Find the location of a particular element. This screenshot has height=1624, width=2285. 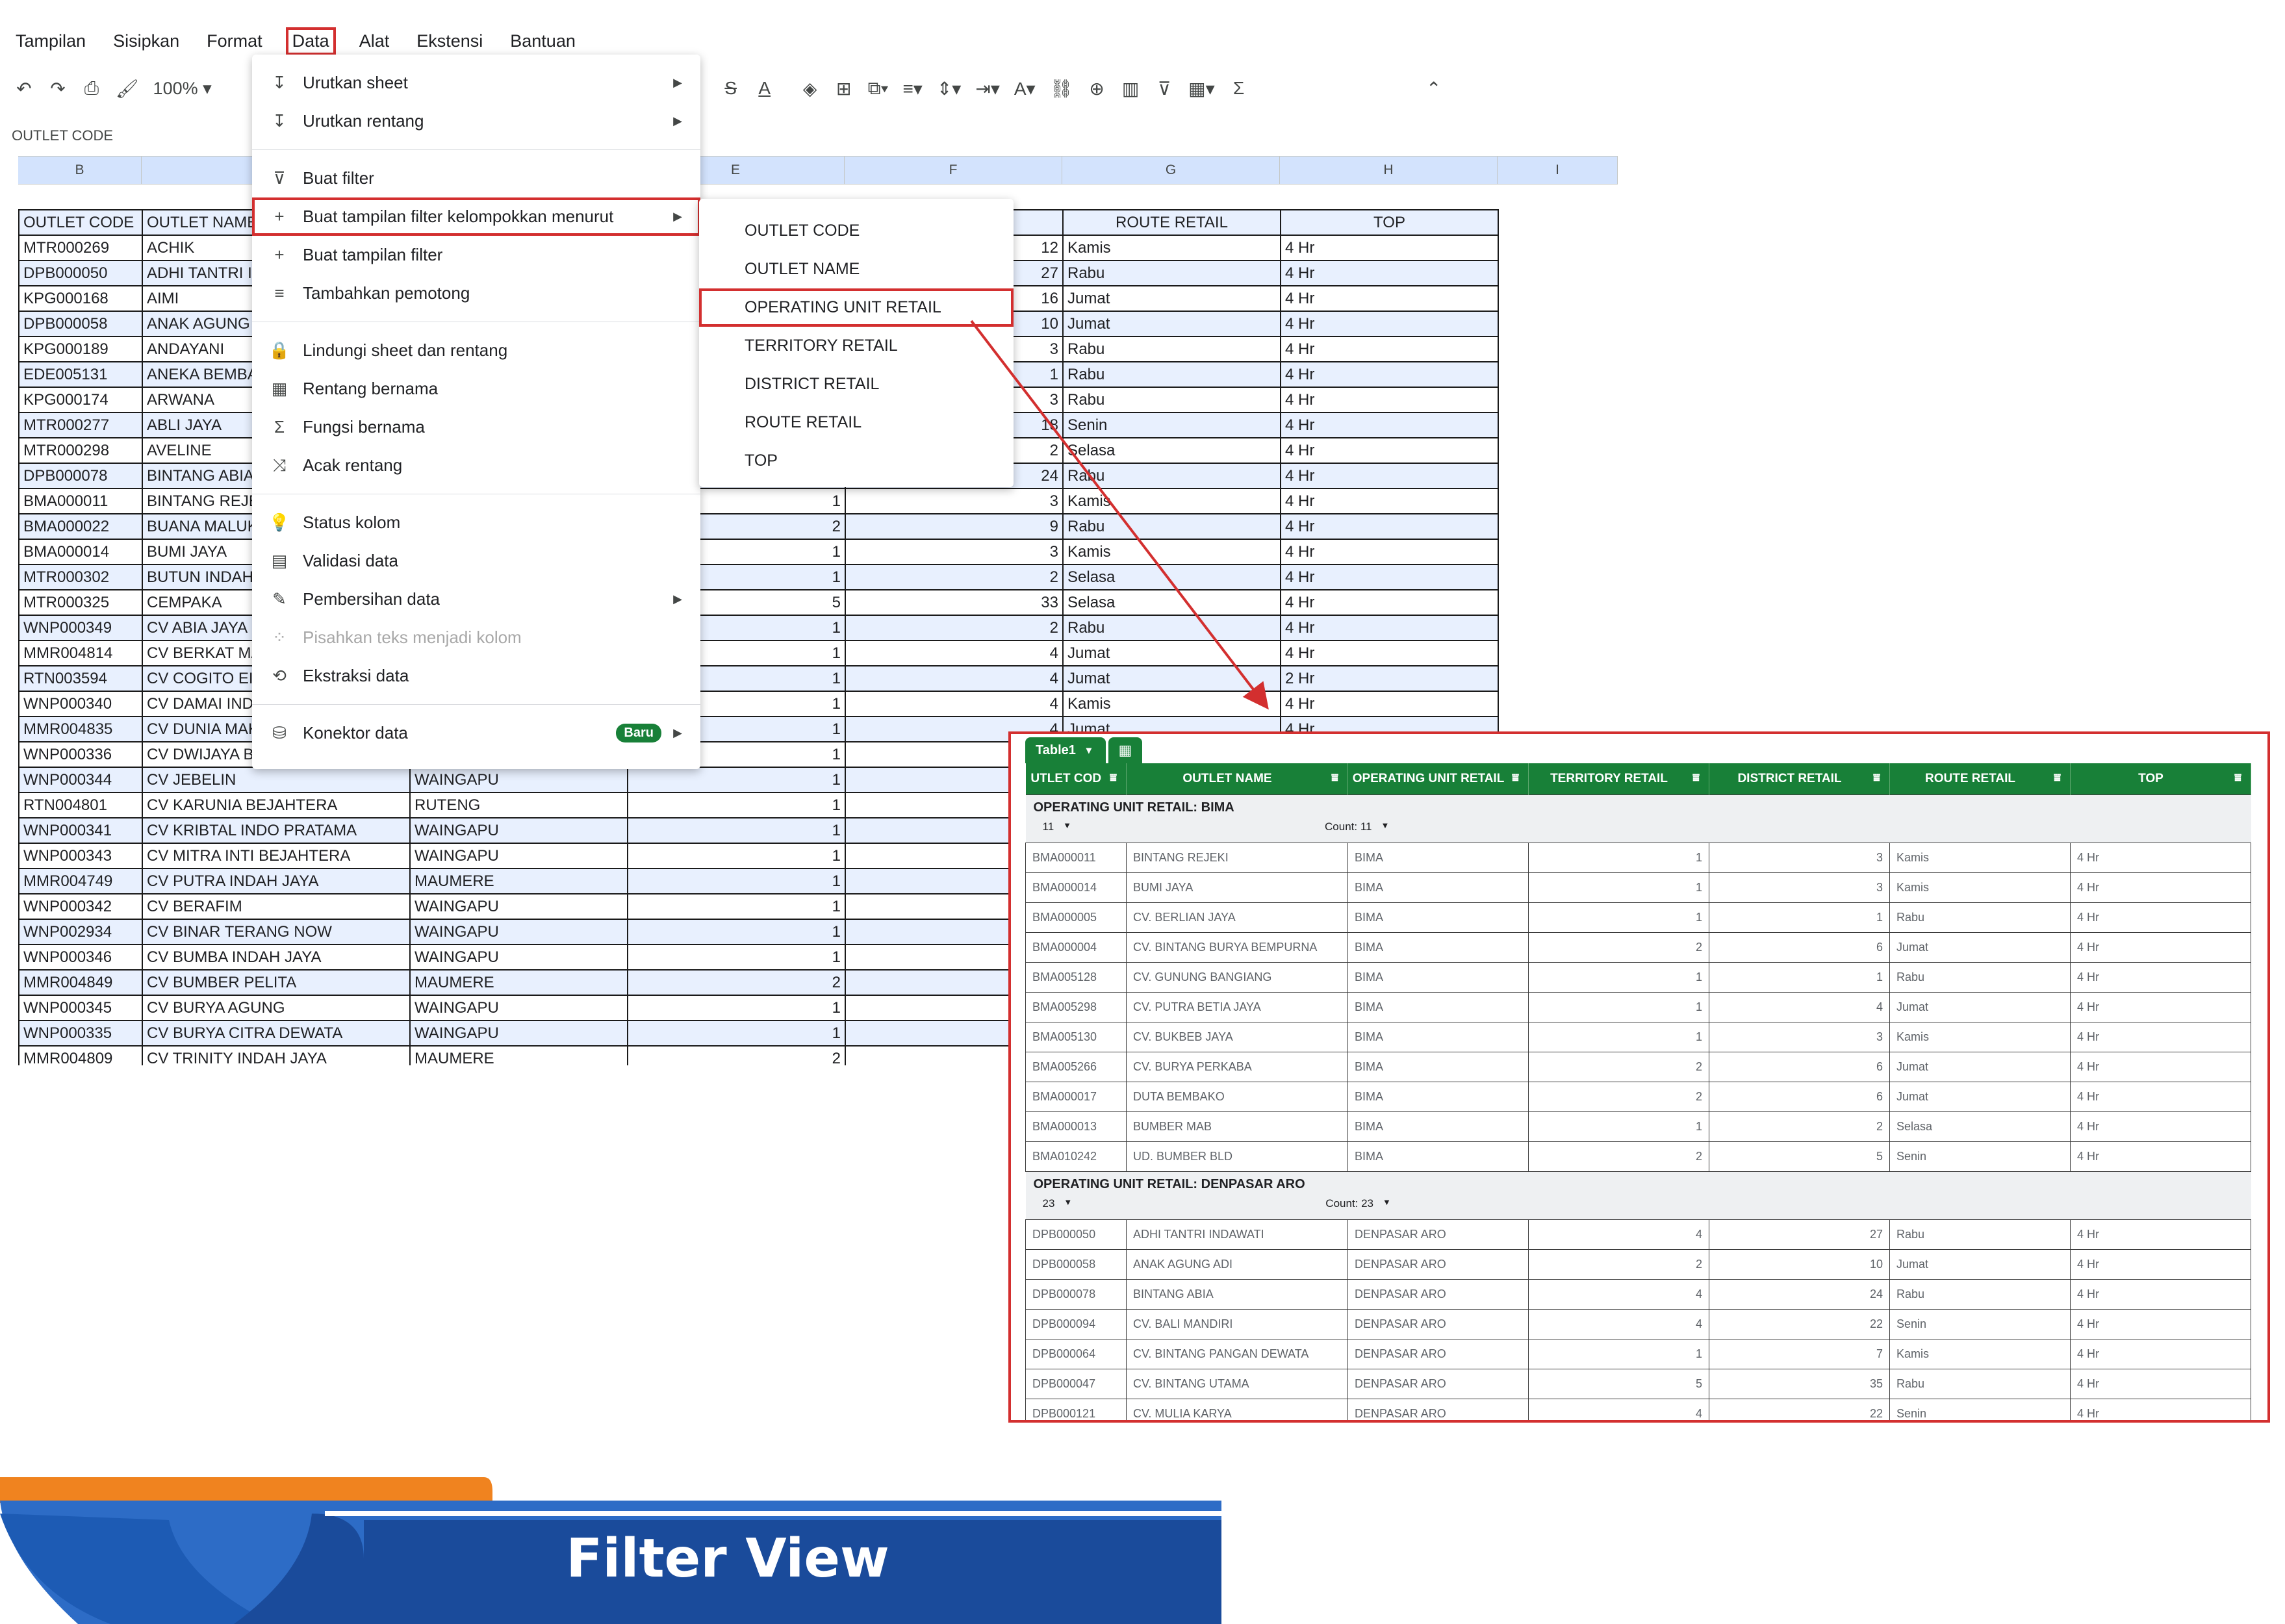

zoom-select: 100% ▾ is located at coordinates (182, 89).